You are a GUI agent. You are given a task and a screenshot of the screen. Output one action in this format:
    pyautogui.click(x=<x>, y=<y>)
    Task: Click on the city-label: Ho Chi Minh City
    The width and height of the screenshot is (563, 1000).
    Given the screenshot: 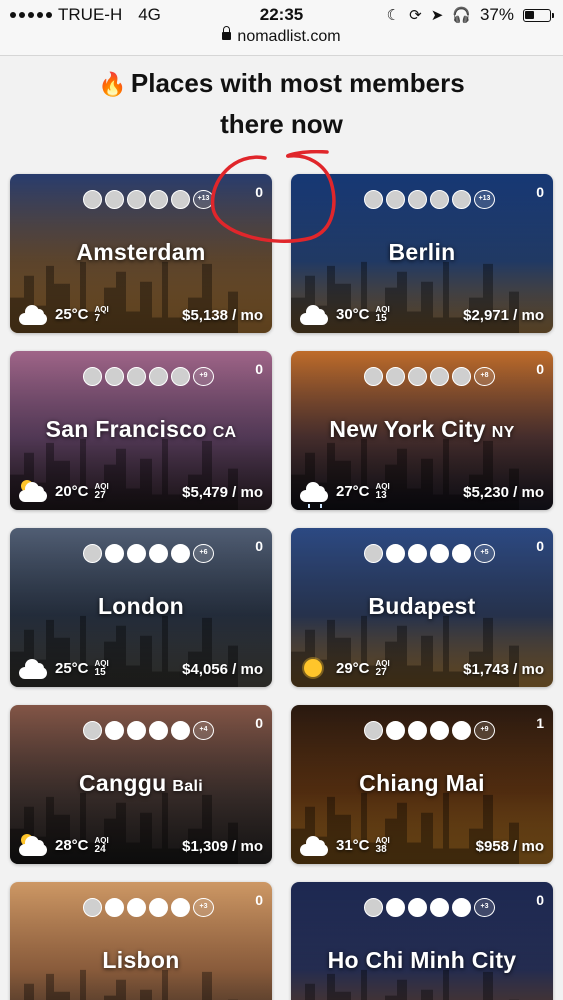 What is the action you would take?
    pyautogui.click(x=422, y=960)
    